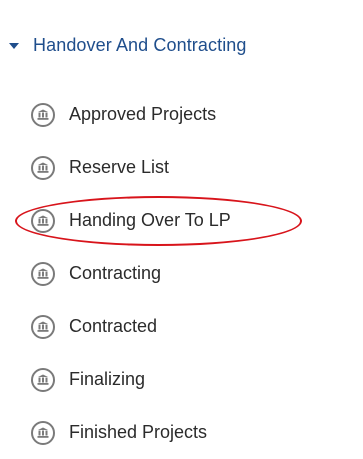 The height and width of the screenshot is (459, 363). What do you see at coordinates (150, 220) in the screenshot?
I see `item-label: Handing Over To LP` at bounding box center [150, 220].